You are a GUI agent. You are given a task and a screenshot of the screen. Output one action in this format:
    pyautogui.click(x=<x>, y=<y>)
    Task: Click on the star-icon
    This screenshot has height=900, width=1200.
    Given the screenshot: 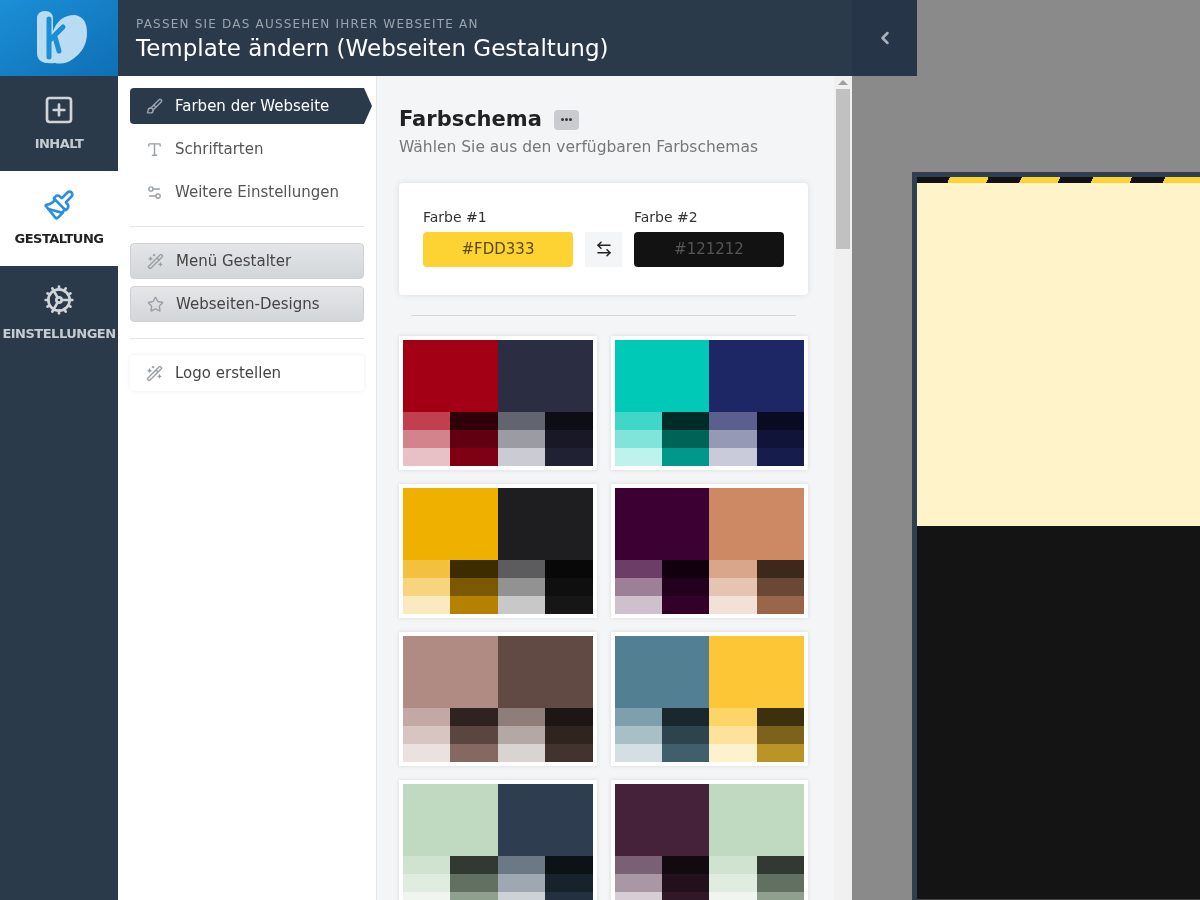 What is the action you would take?
    pyautogui.click(x=155, y=304)
    